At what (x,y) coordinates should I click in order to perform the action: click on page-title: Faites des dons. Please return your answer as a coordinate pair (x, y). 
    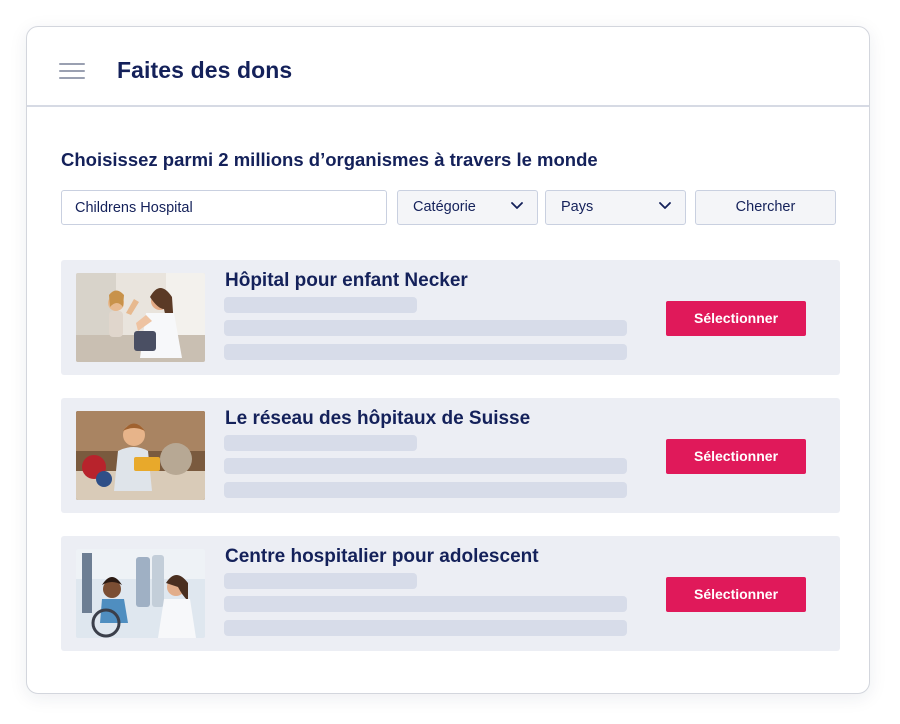
    Looking at the image, I should click on (205, 70).